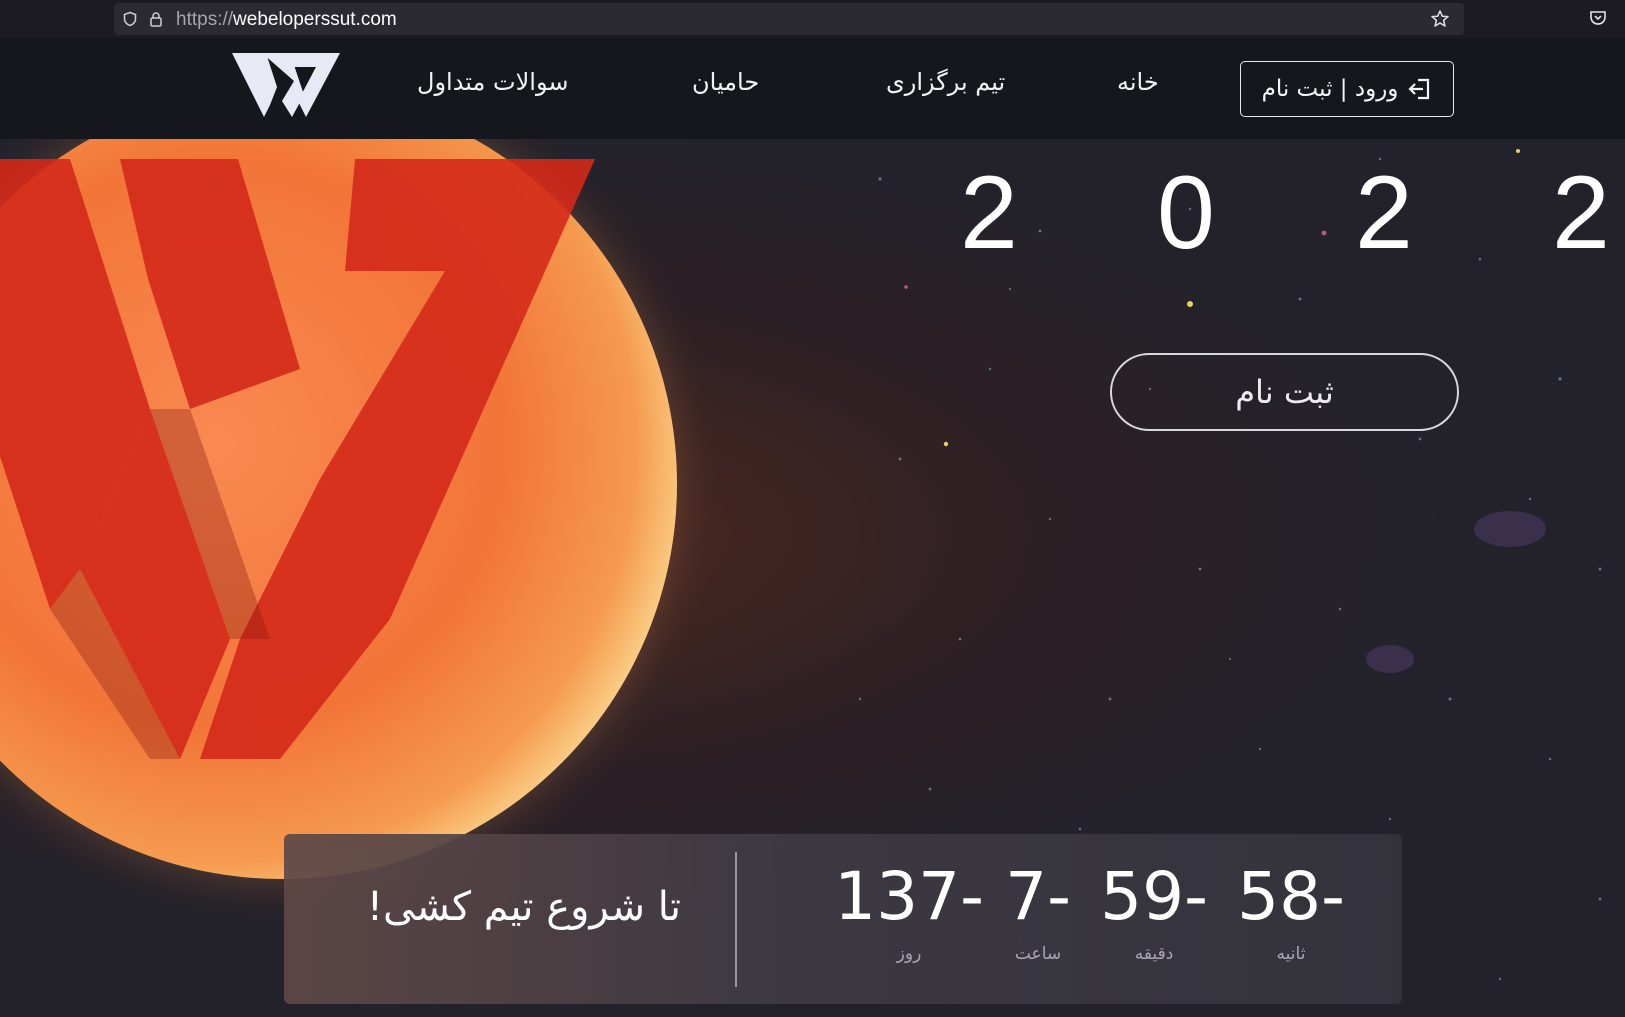 The height and width of the screenshot is (1017, 1625). Describe the element at coordinates (130, 19) in the screenshot. I see `shield-icon` at that location.